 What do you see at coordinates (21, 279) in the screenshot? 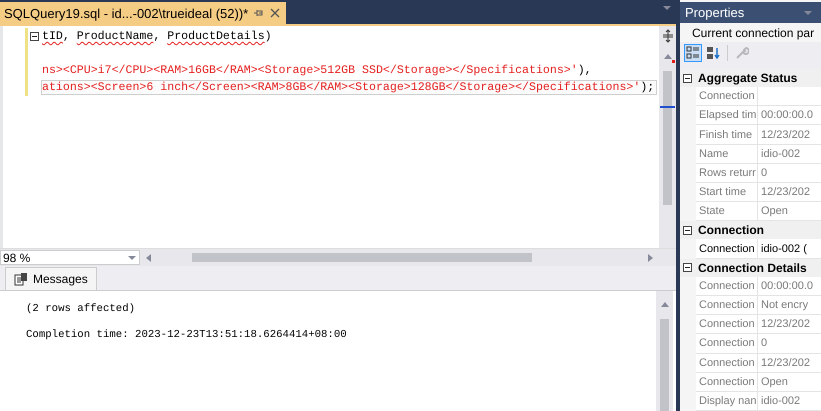
I see `messages-icon` at bounding box center [21, 279].